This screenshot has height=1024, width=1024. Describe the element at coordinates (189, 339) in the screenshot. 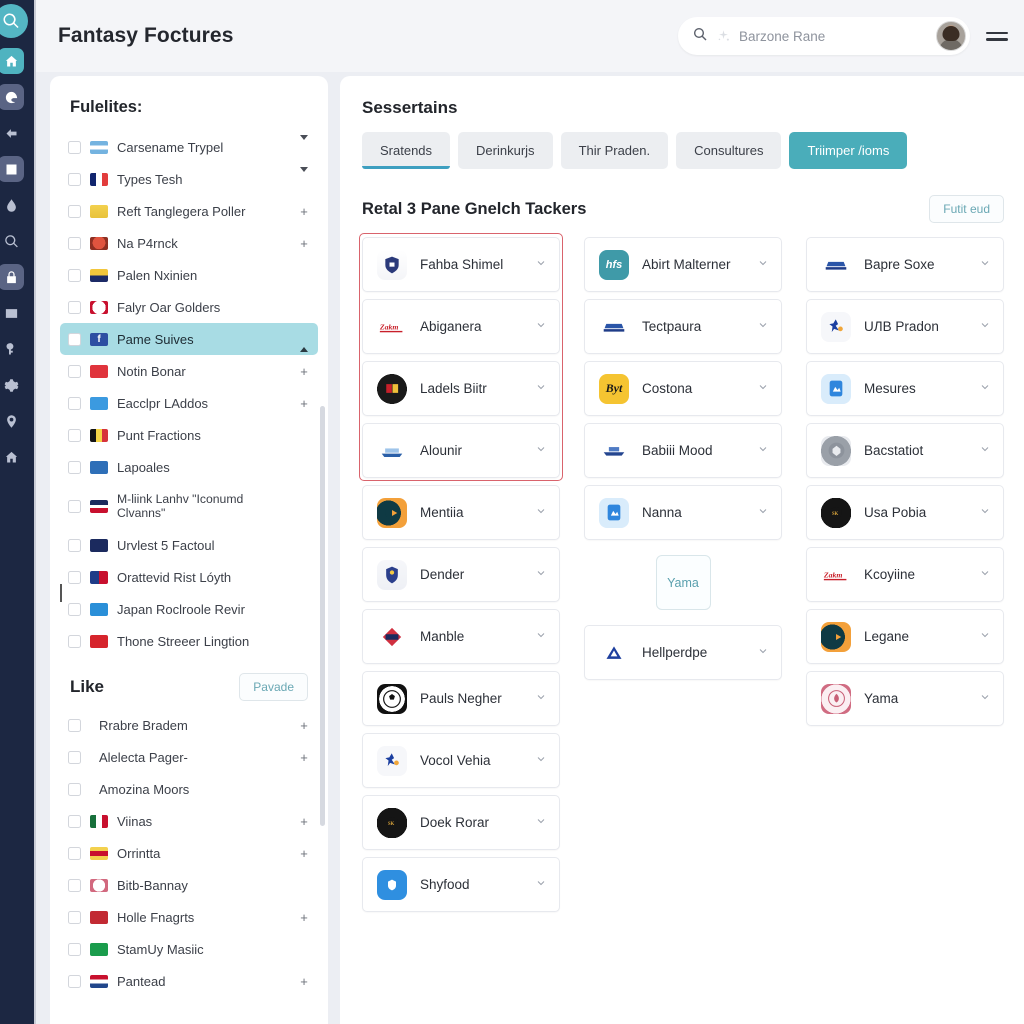

I see `favorite-item-row: f Pame Suives` at that location.